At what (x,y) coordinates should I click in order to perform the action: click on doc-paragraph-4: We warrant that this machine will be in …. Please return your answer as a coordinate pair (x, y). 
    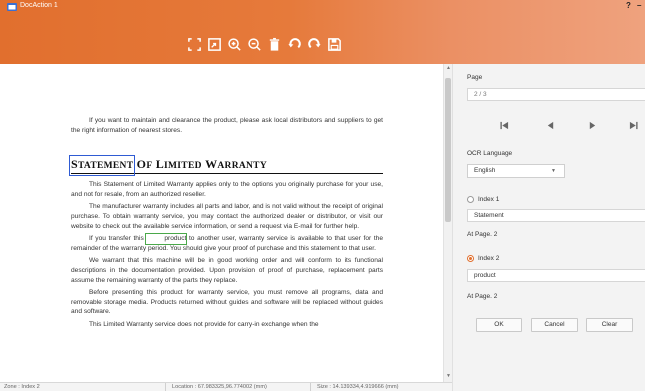
    Looking at the image, I should click on (227, 270).